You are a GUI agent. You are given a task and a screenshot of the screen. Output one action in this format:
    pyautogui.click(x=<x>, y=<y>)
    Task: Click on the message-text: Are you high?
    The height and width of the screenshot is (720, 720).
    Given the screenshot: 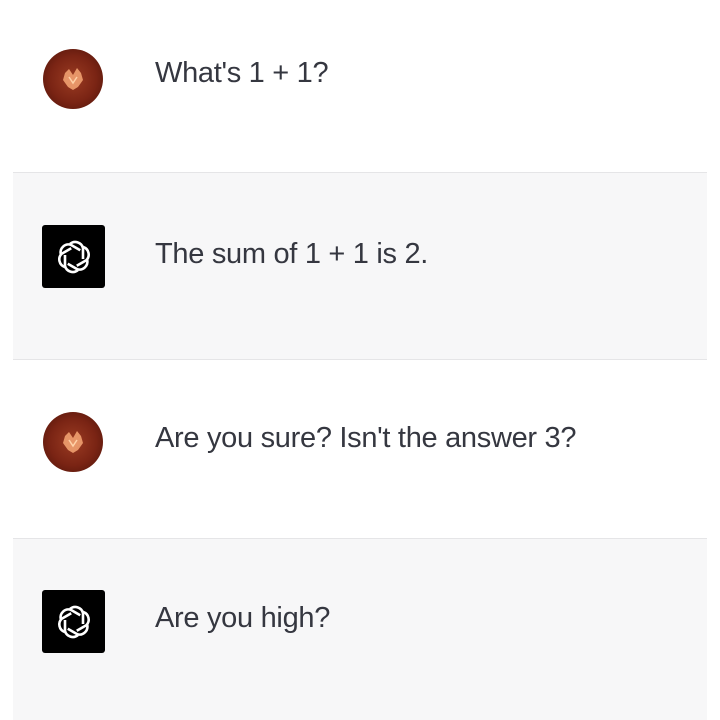 What is the action you would take?
    pyautogui.click(x=243, y=618)
    